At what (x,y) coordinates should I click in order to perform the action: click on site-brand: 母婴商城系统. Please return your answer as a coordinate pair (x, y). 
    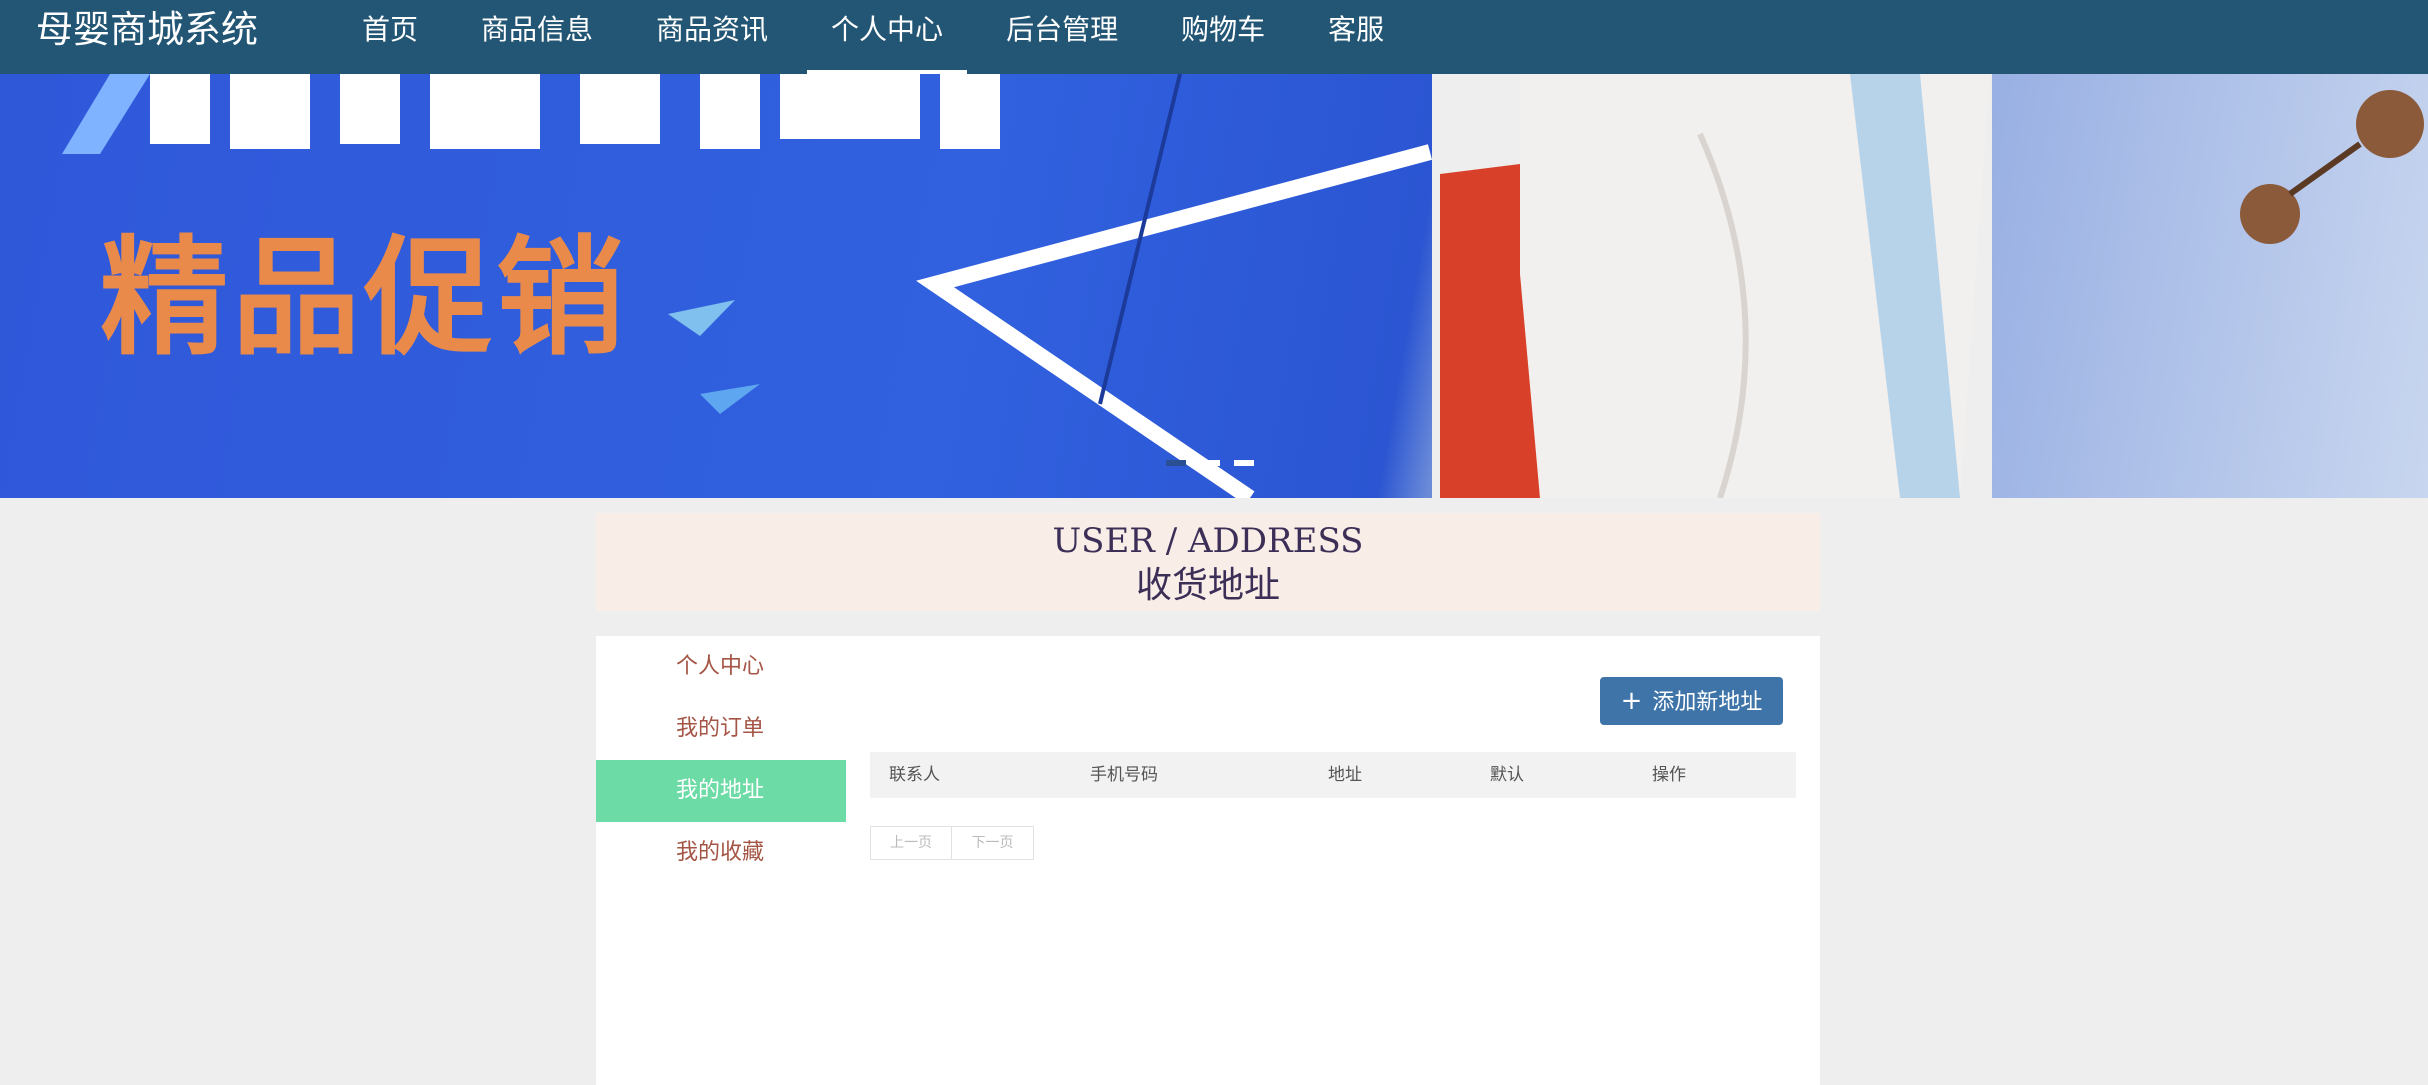
    Looking at the image, I should click on (147, 30).